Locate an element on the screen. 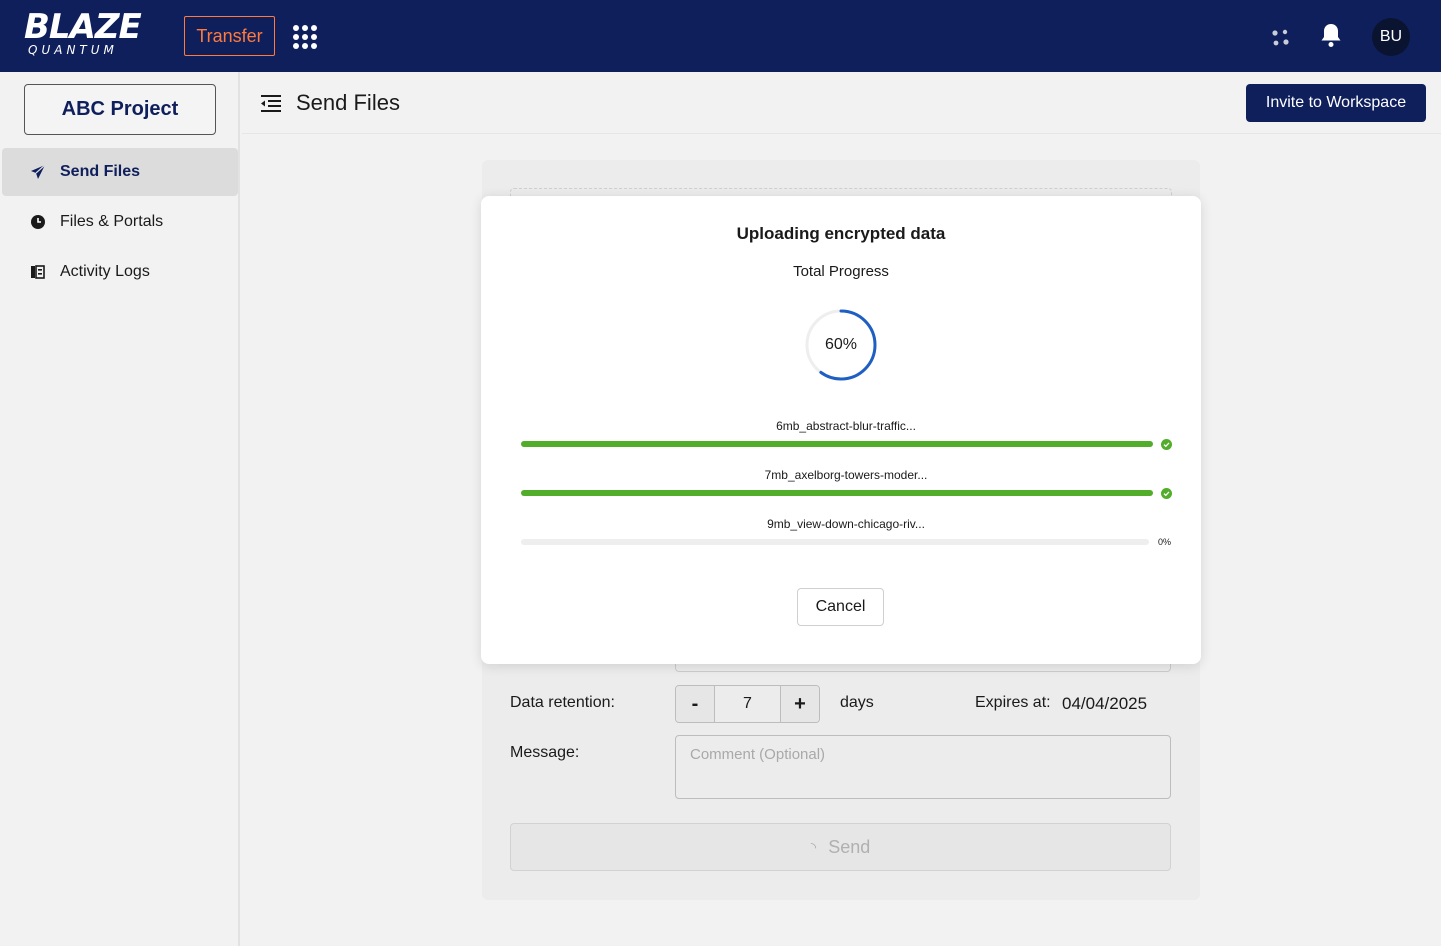 The height and width of the screenshot is (946, 1441). project-selector-button: ABC Project is located at coordinates (120, 109).